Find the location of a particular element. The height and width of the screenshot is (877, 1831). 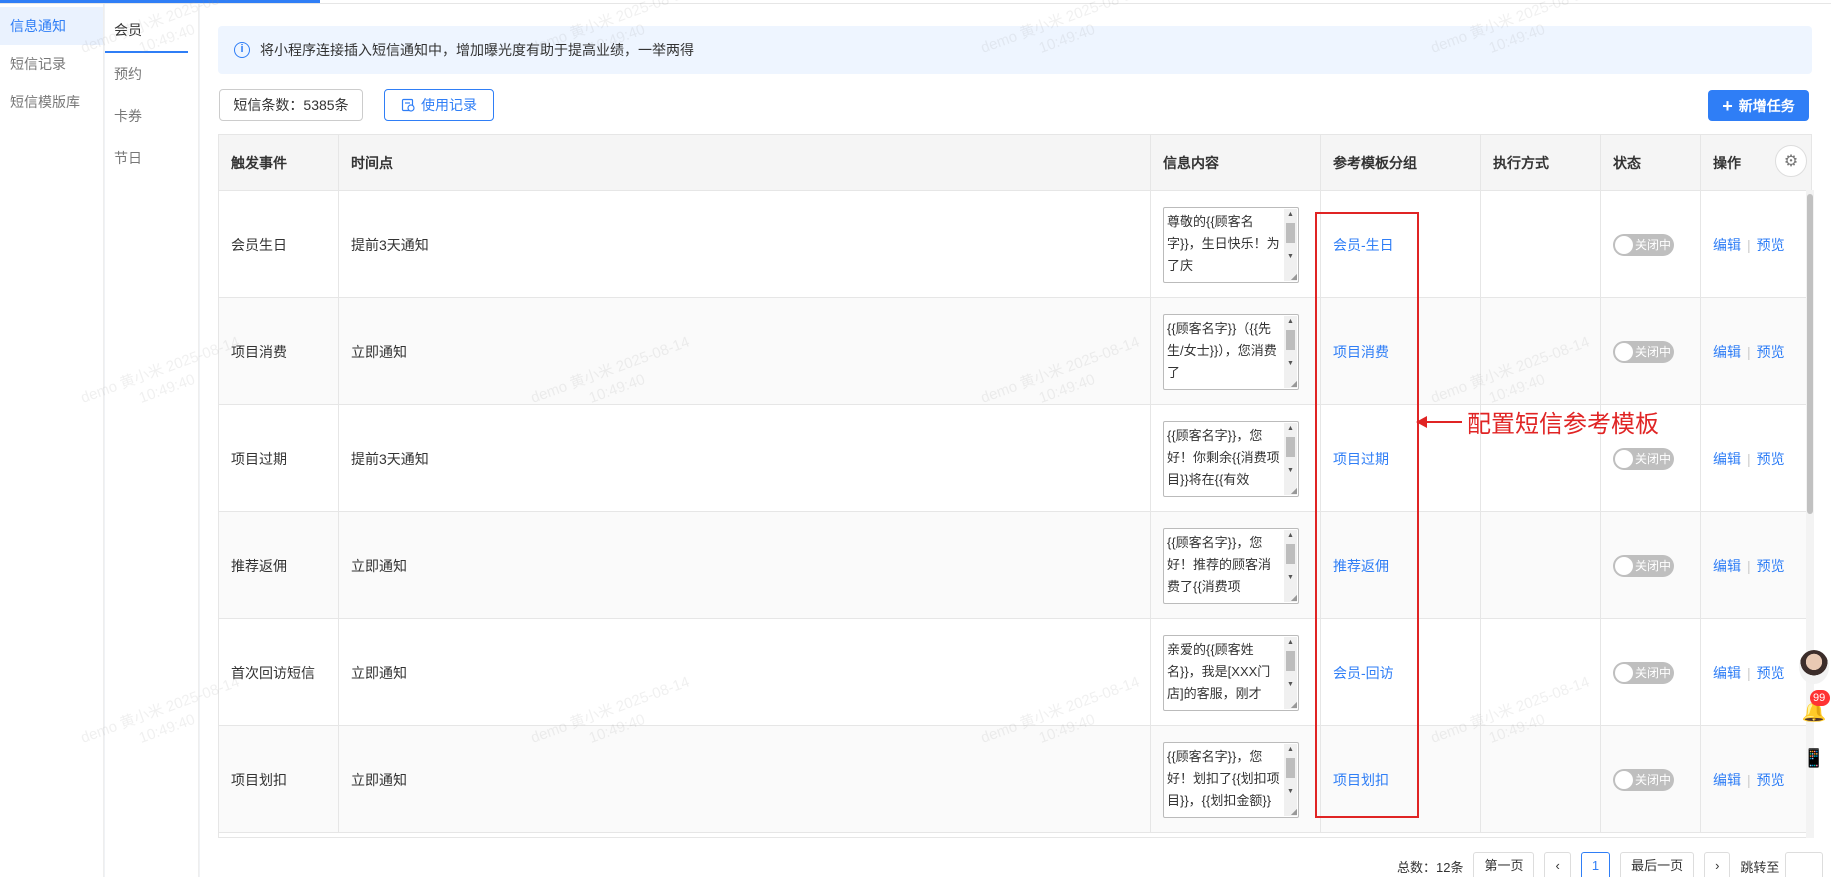

subnav-item-booking: 预约 is located at coordinates (146, 74).